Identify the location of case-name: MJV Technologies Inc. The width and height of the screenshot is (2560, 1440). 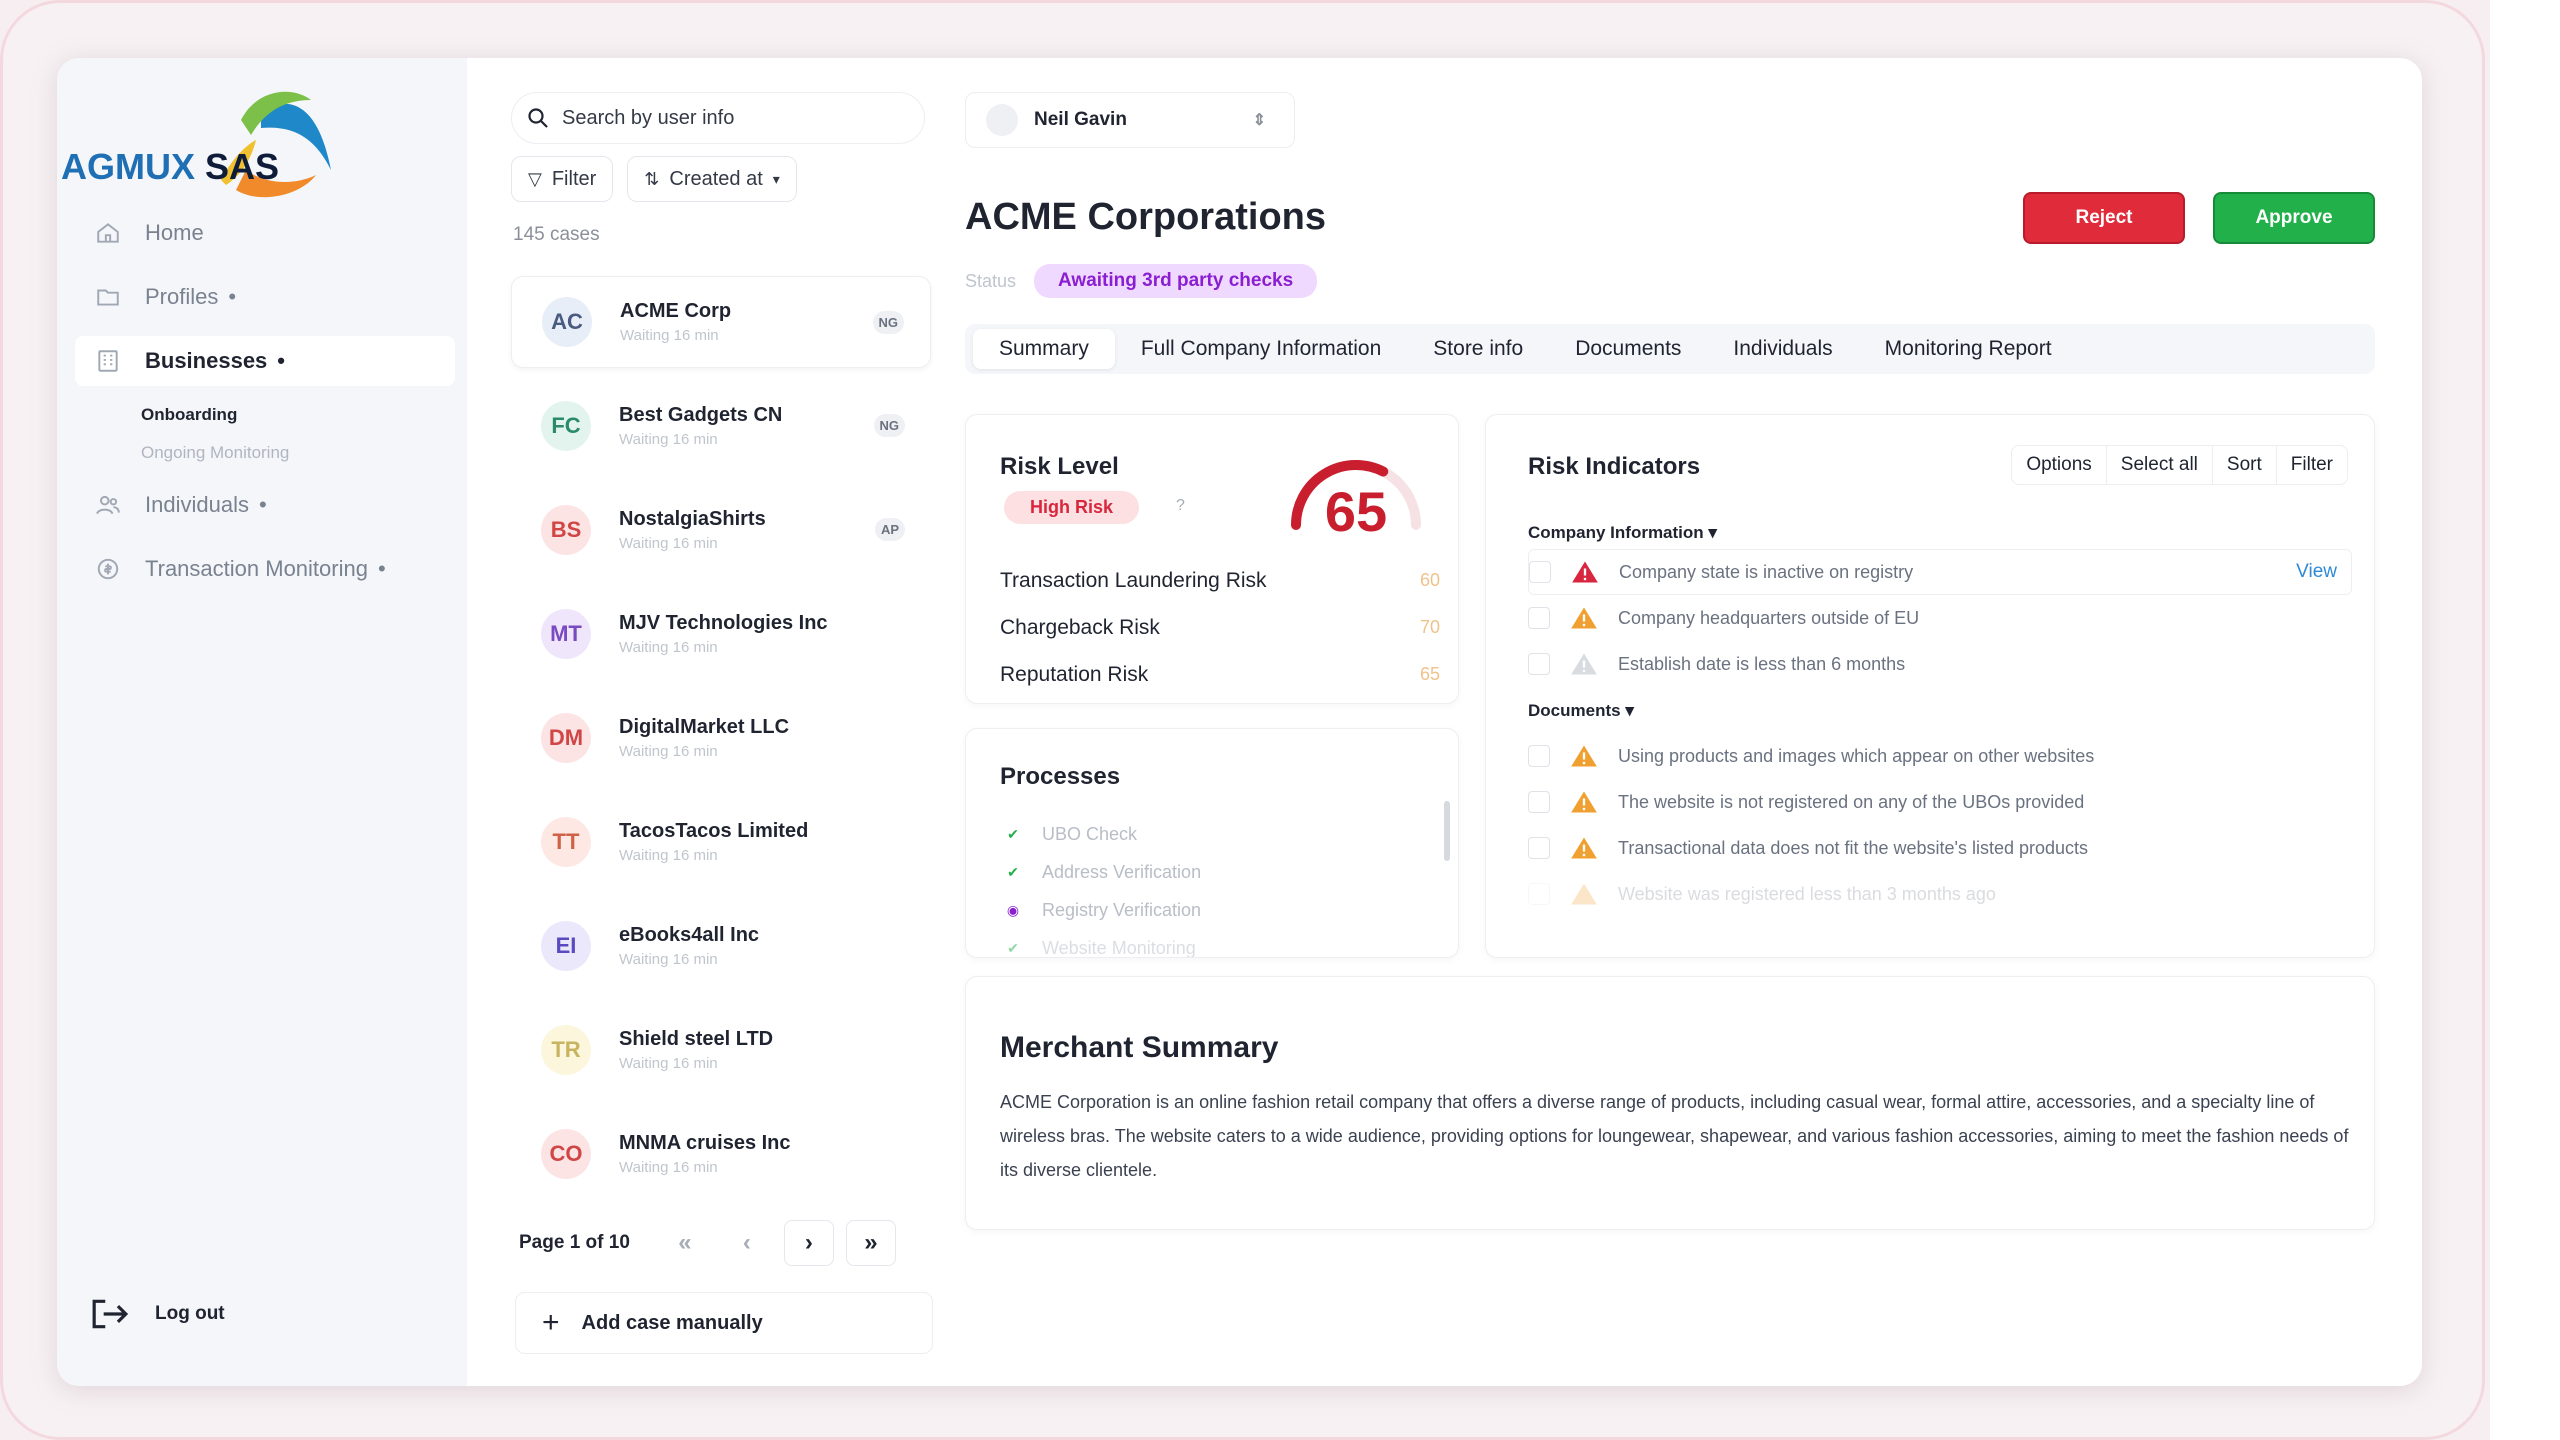
(723, 623).